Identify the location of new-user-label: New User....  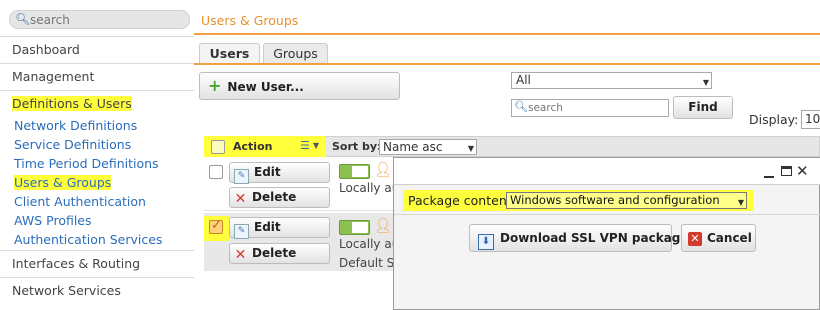
(265, 87).